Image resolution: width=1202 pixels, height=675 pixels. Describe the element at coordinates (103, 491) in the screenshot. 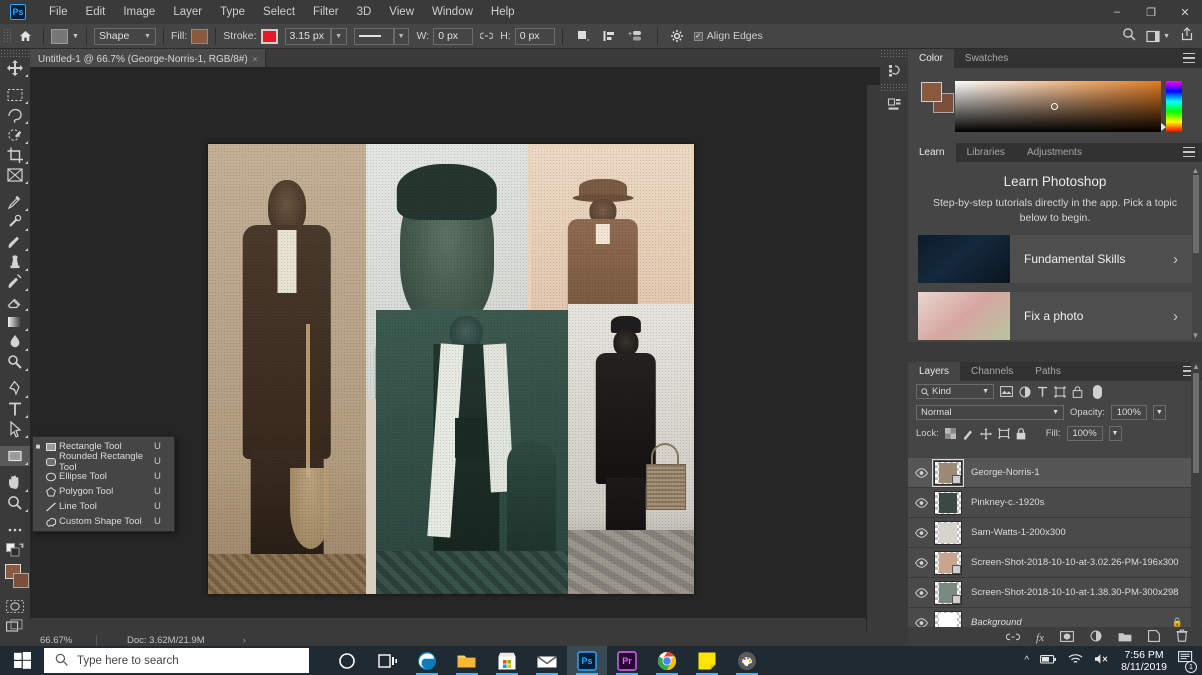

I see `flyout-item-polygon: Polygon Tool U` at that location.